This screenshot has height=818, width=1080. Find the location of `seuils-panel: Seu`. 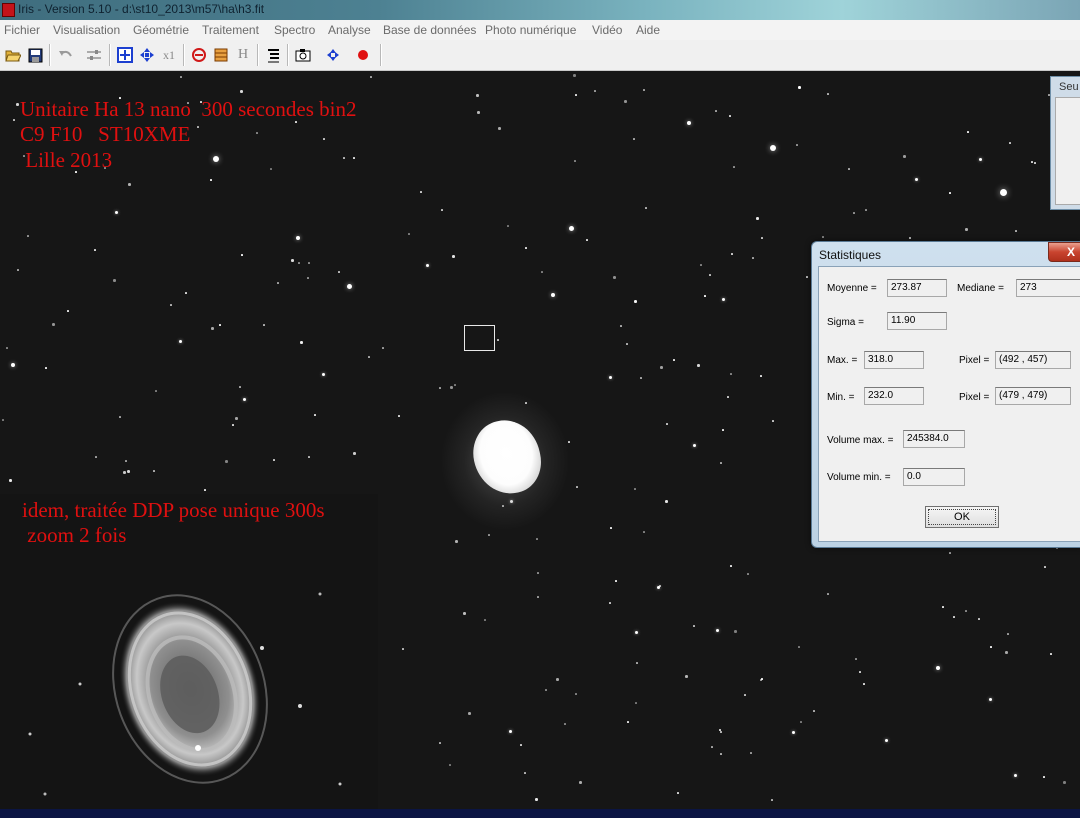

seuils-panel: Seu is located at coordinates (1065, 143).